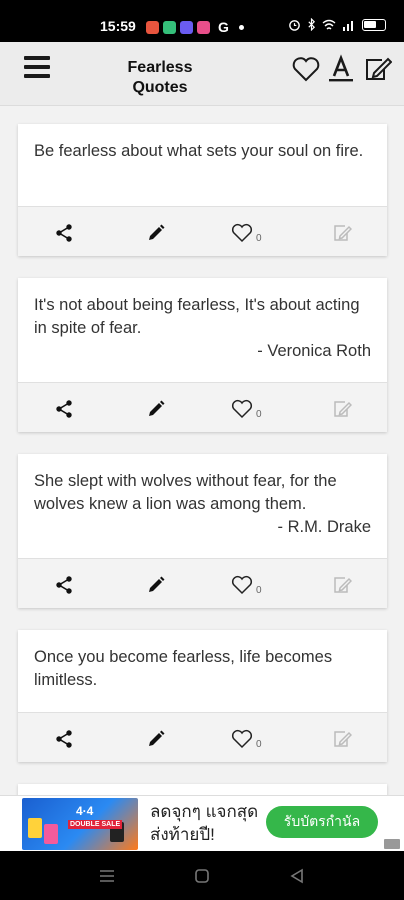 The image size is (404, 900). I want to click on system-nav-bar, so click(202, 875).